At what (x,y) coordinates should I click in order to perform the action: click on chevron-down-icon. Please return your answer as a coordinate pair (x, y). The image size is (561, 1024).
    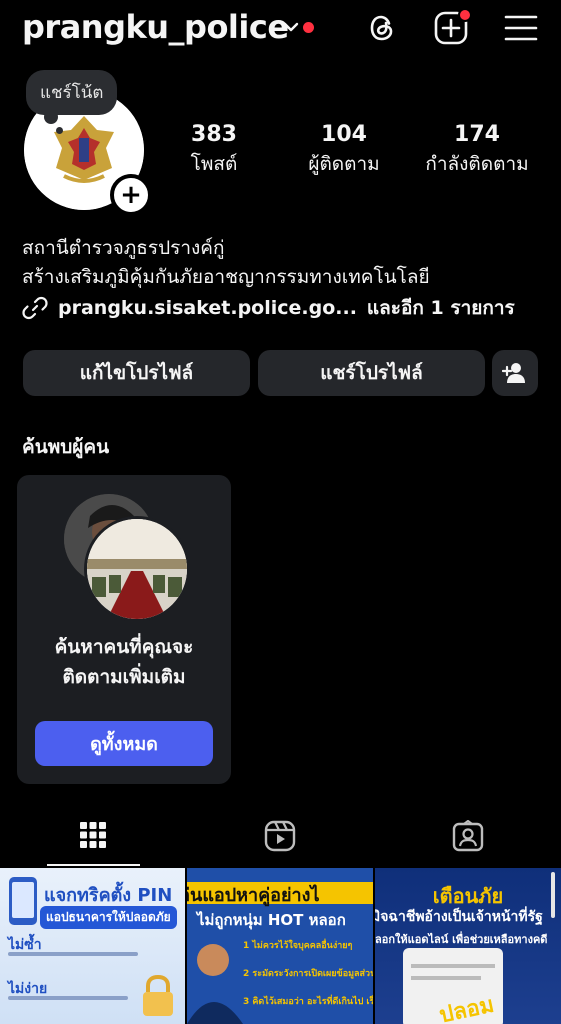
    Looking at the image, I should click on (291, 27).